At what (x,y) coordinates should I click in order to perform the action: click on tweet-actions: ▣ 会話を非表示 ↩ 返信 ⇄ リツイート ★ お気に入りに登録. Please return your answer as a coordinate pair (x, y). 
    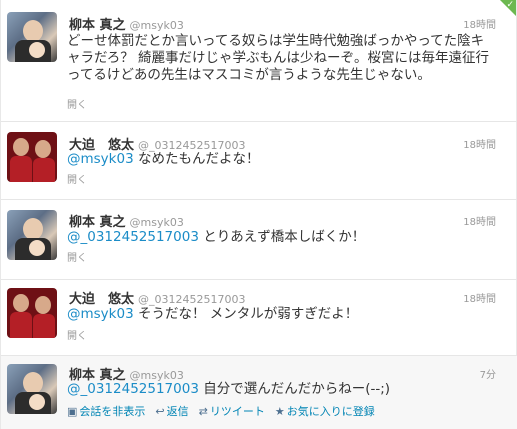
    Looking at the image, I should click on (226, 411).